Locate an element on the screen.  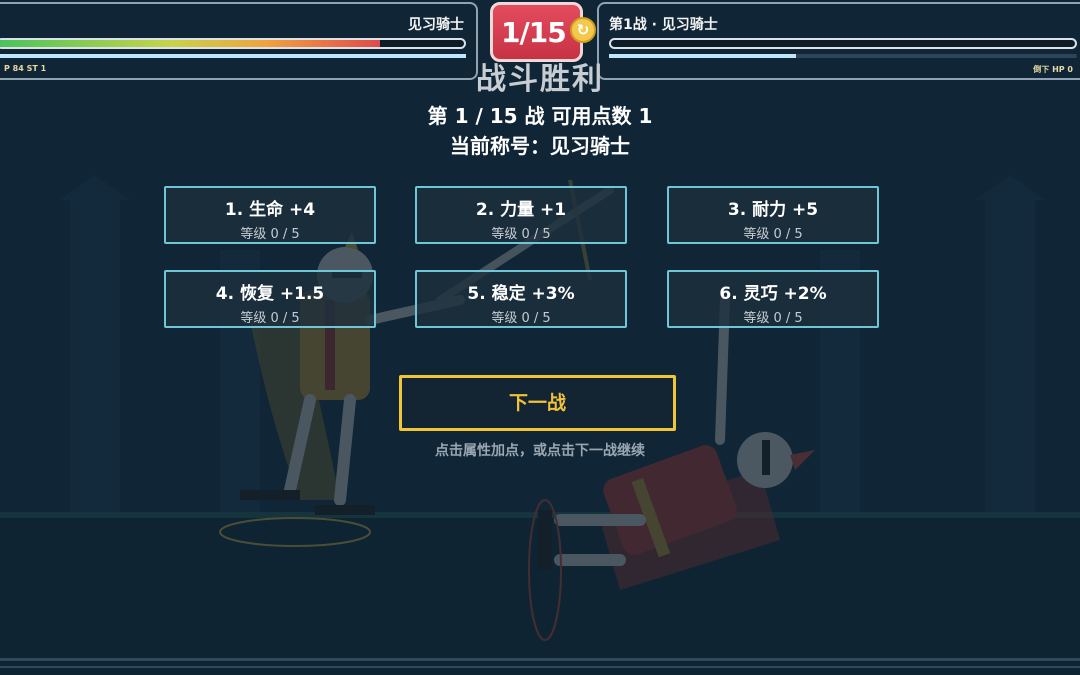
upgrade-card-strength: 2. 力量 +1 等级 0 / 5 is located at coordinates (521, 215).